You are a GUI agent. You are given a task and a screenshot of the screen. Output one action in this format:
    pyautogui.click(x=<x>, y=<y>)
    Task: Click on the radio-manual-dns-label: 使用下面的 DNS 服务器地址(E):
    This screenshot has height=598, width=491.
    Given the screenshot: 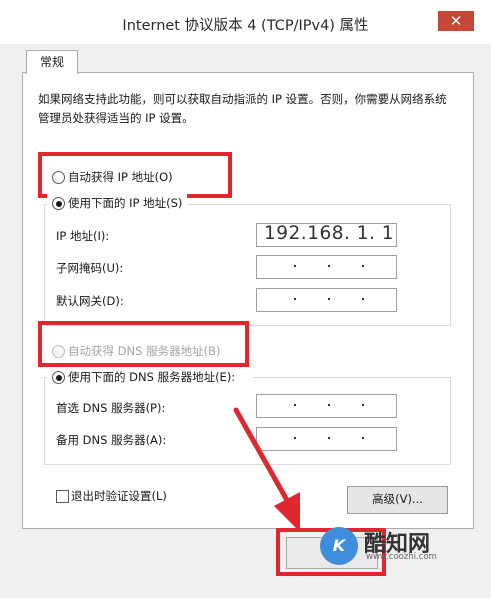 What is the action you would take?
    pyautogui.click(x=151, y=377)
    